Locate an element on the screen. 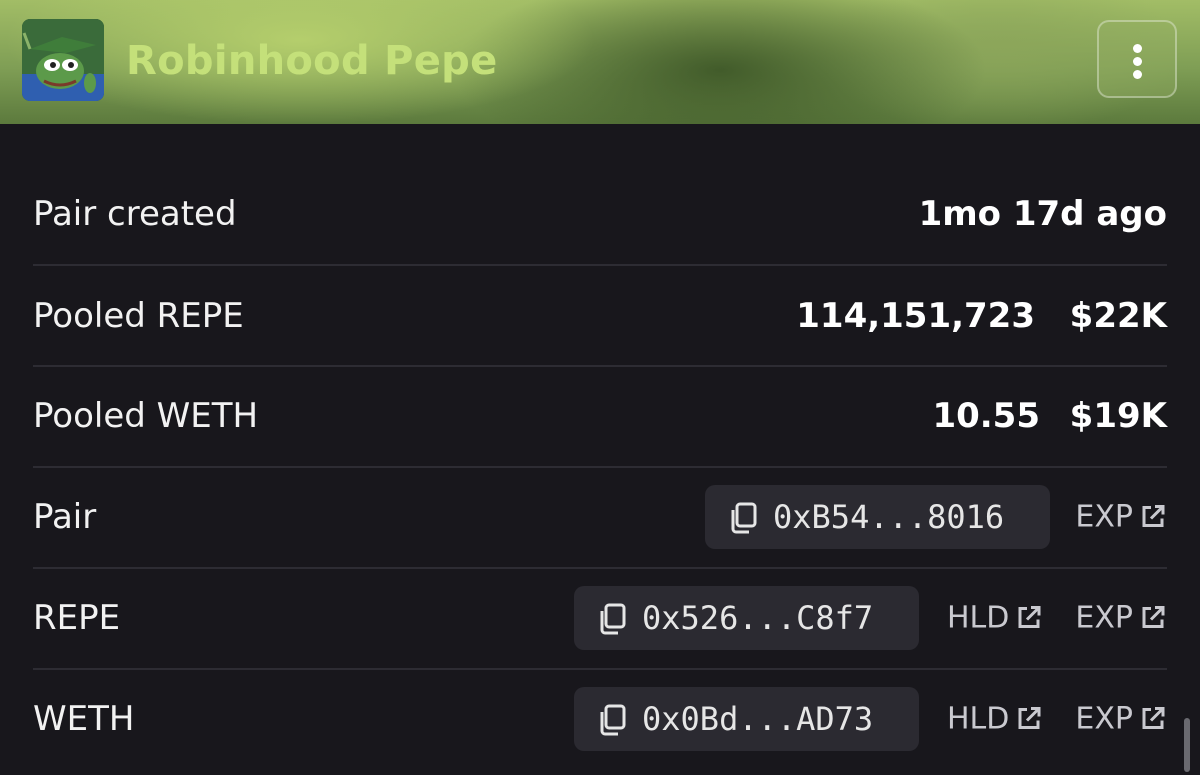 This screenshot has height=775, width=1200. pepe-avatar-icon is located at coordinates (63, 60).